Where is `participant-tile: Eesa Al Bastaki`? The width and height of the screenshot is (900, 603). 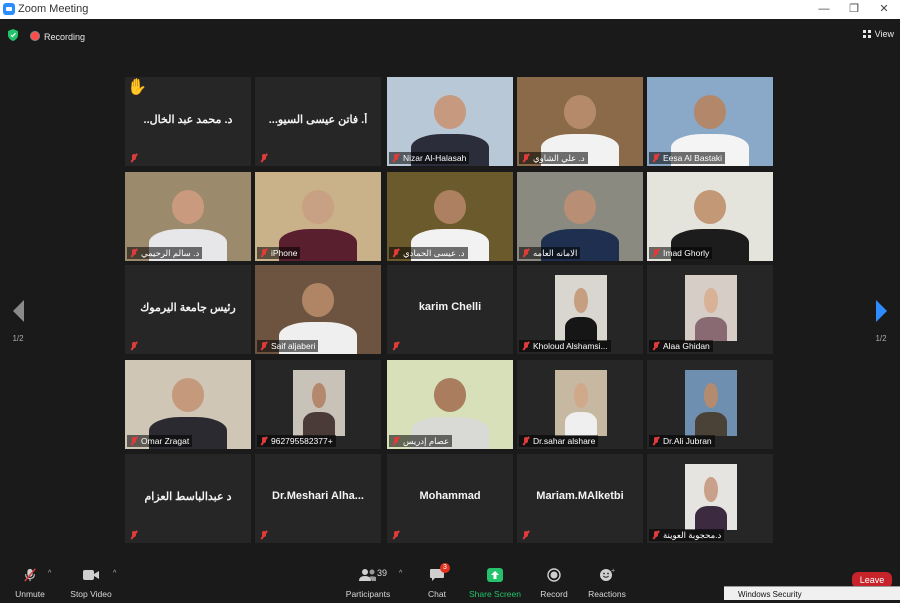 participant-tile: Eesa Al Bastaki is located at coordinates (710, 121).